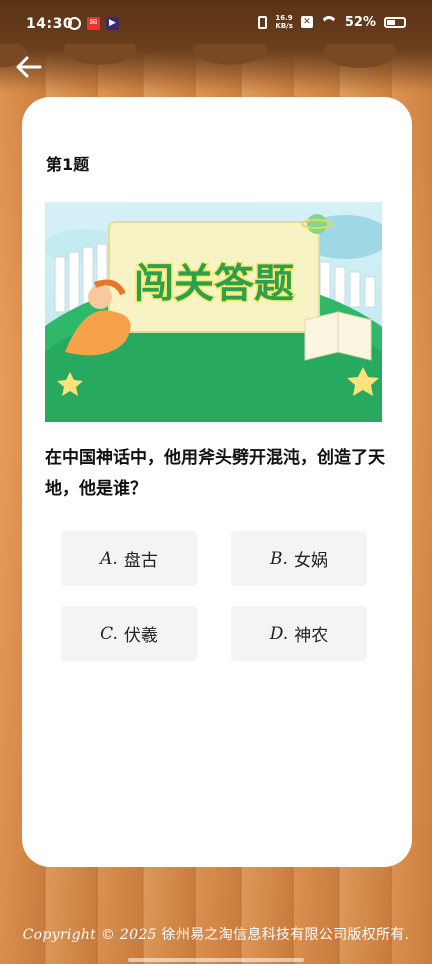 The image size is (432, 964). I want to click on app-play-icon: ▶, so click(112, 23).